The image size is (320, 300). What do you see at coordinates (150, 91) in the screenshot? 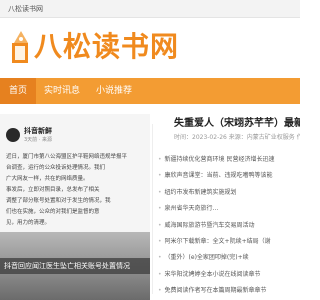
I see `main-nav: 首页 实时讯息 小说推荐` at bounding box center [150, 91].